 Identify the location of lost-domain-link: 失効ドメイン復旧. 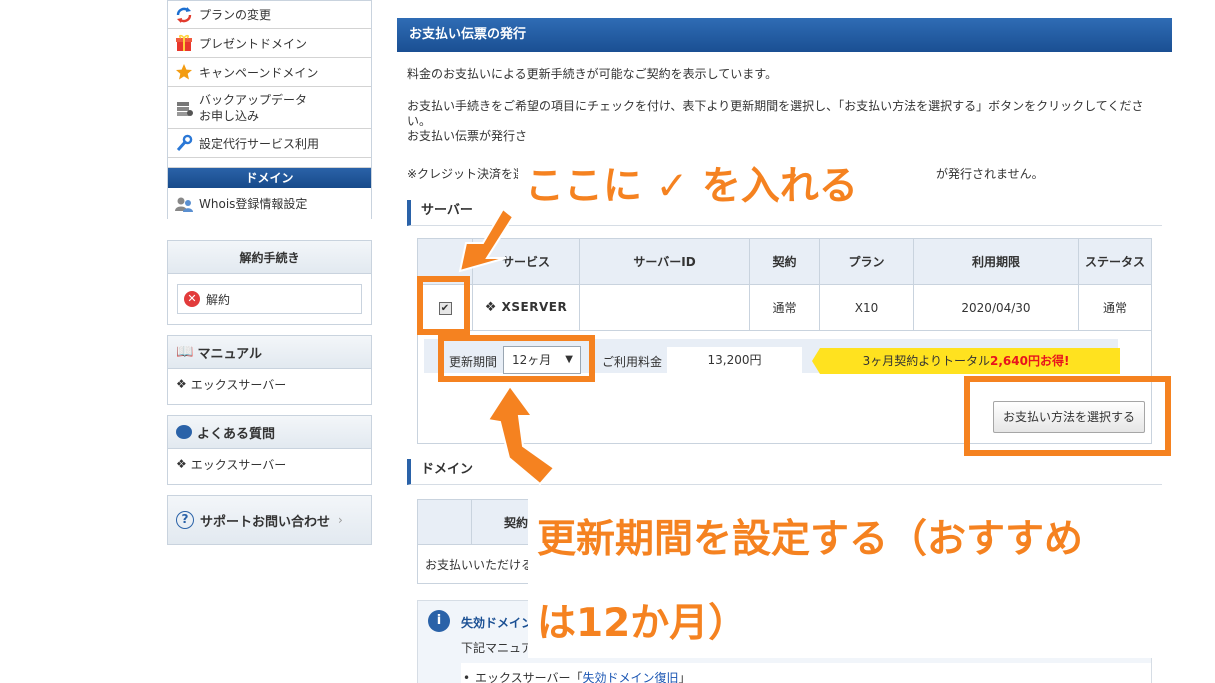
(631, 677).